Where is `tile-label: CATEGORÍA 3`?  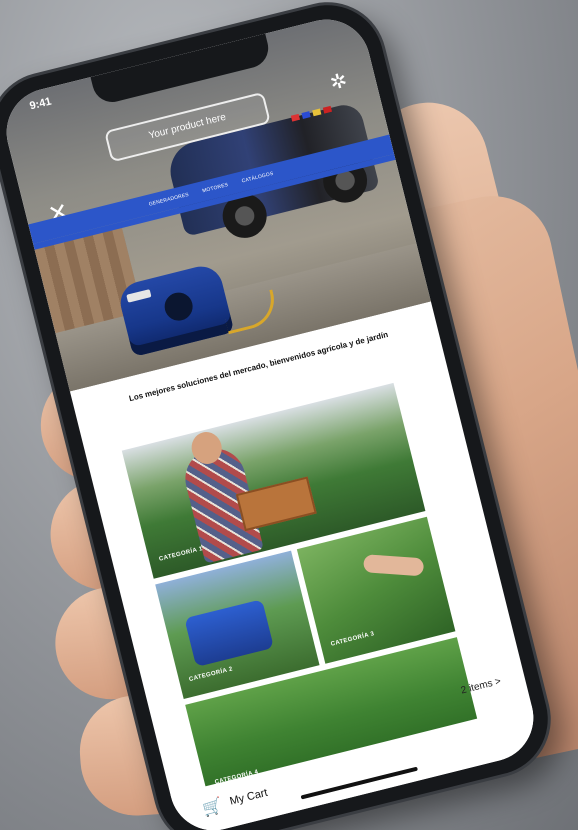 tile-label: CATEGORÍA 3 is located at coordinates (353, 639).